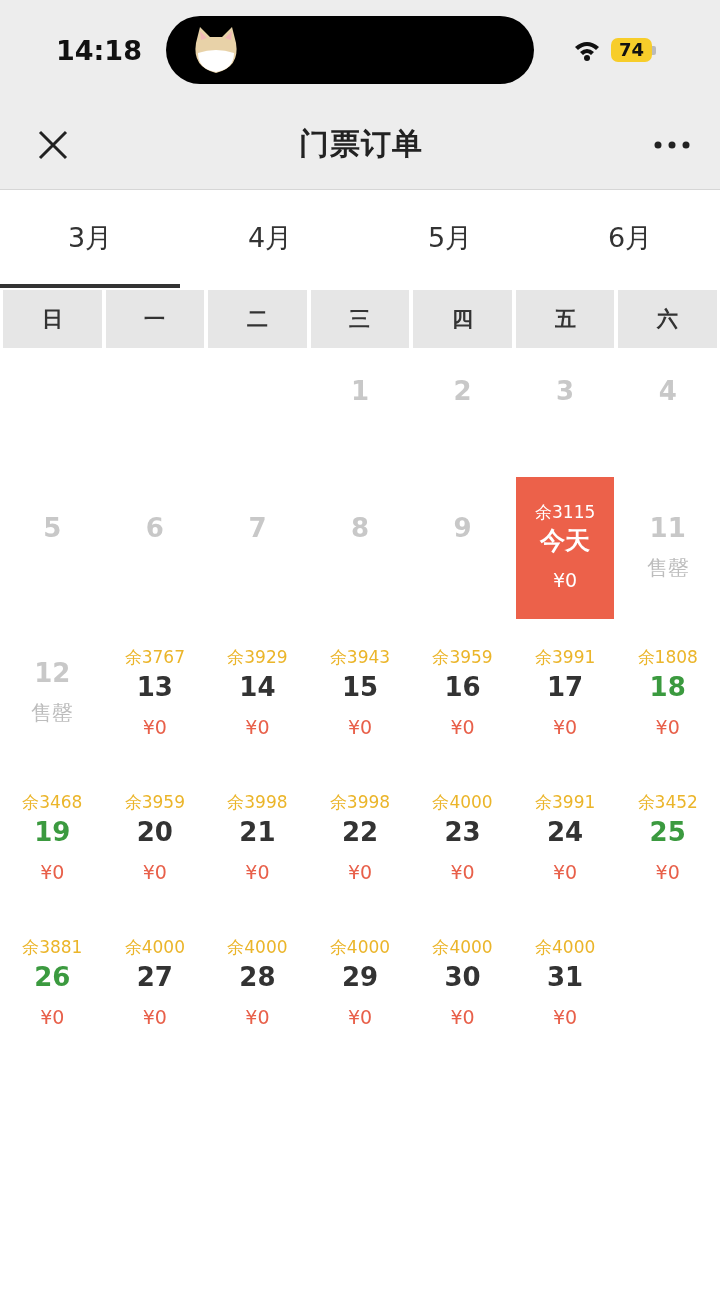 This screenshot has height=1307, width=720. What do you see at coordinates (667, 687) in the screenshot?
I see `date-number: 18` at bounding box center [667, 687].